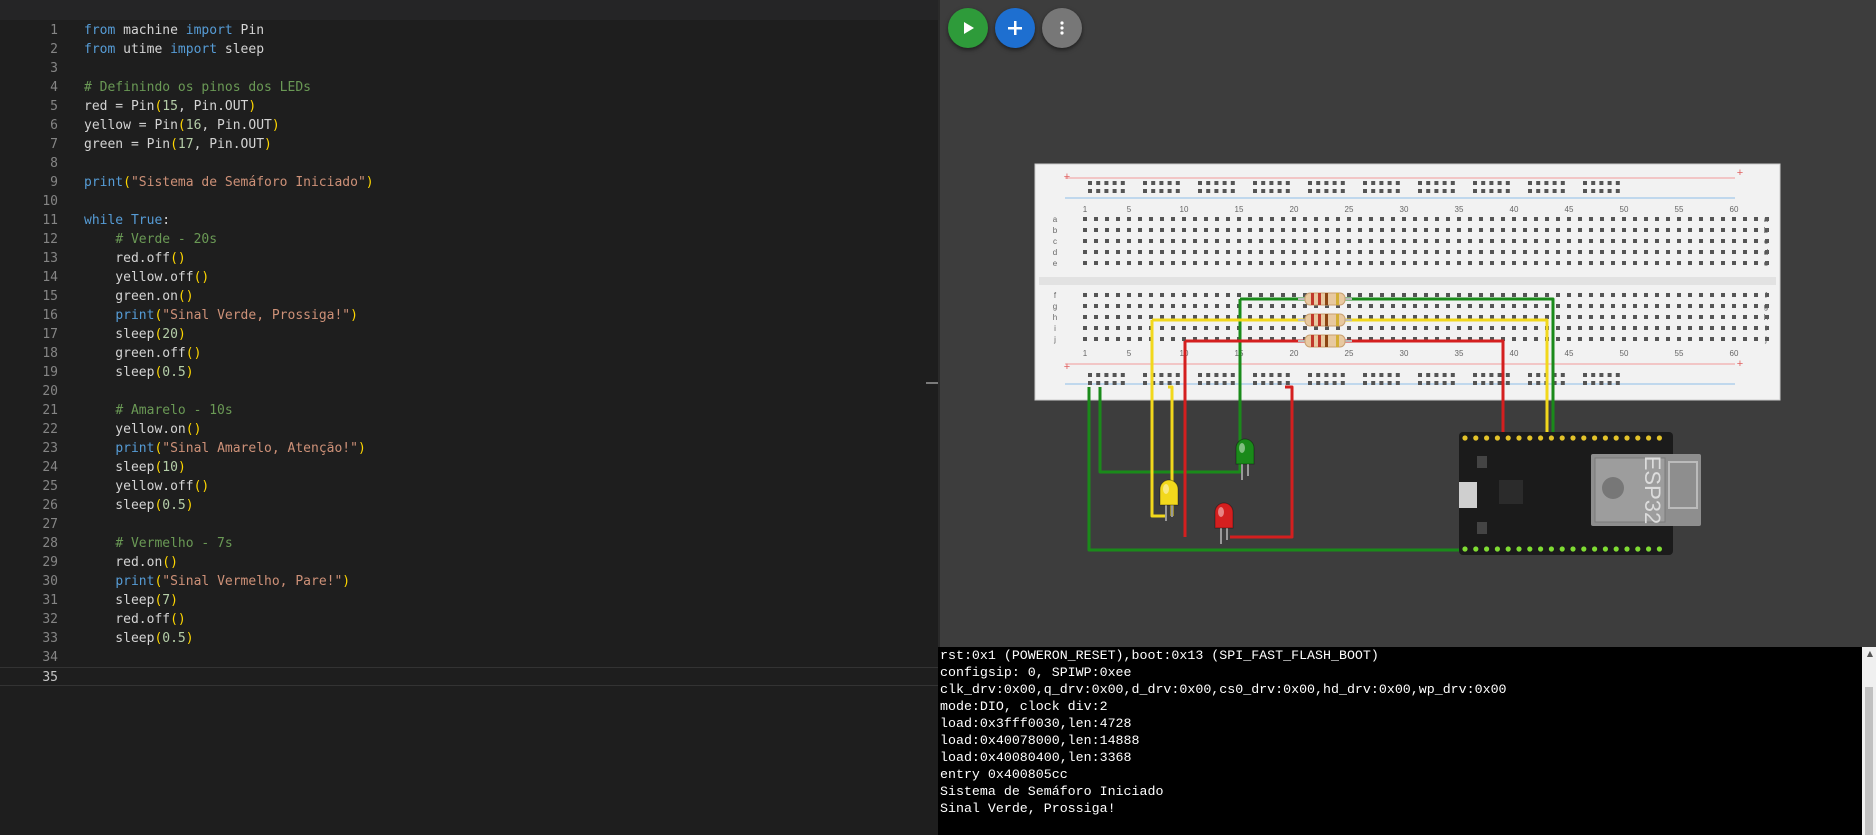 This screenshot has width=1876, height=835. I want to click on code-line: 7 green = Pin(17, Pin.OUT), so click(469, 144).